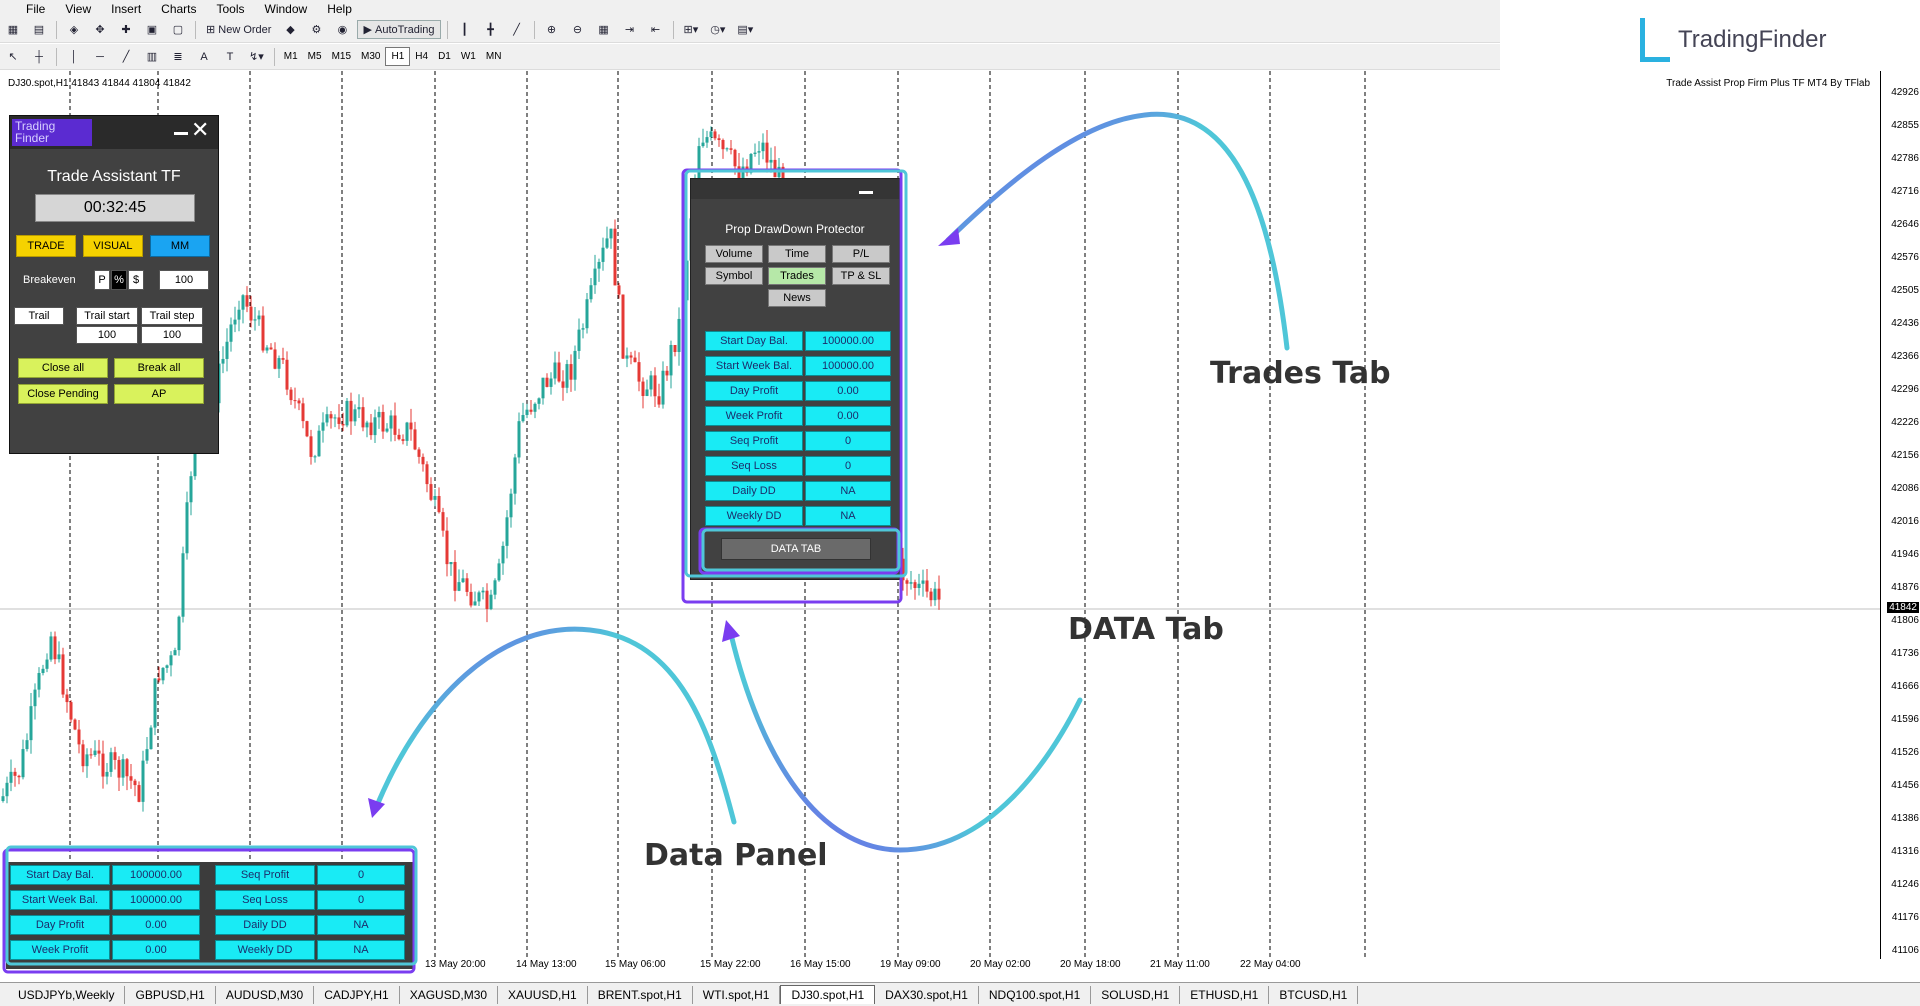 The width and height of the screenshot is (1920, 1006). What do you see at coordinates (640, 994) in the screenshot?
I see `symbol-tab: BRENT.spot,H1` at bounding box center [640, 994].